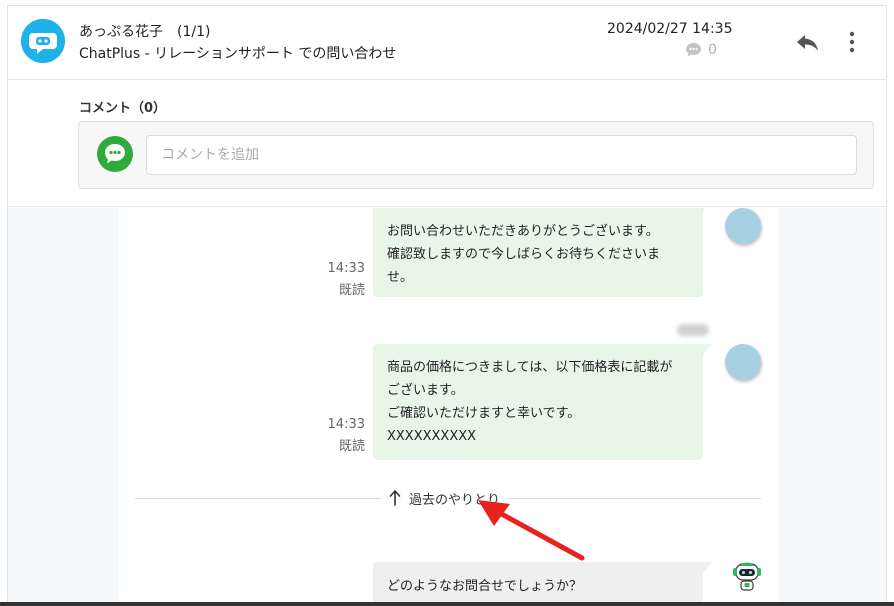 The width and height of the screenshot is (894, 606). I want to click on robot-avatar-icon, so click(747, 576).